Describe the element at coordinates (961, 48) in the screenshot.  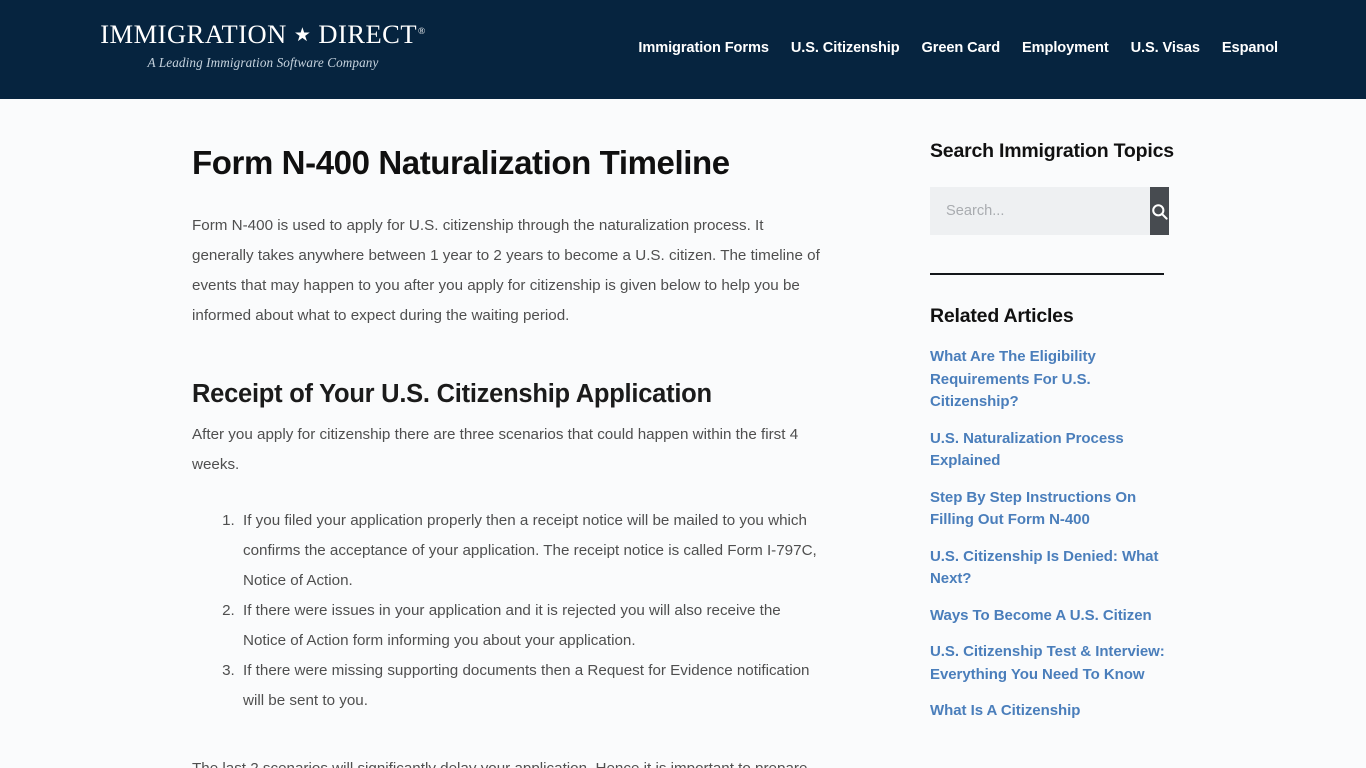
I see `nav-item-green-card: Green Card` at that location.